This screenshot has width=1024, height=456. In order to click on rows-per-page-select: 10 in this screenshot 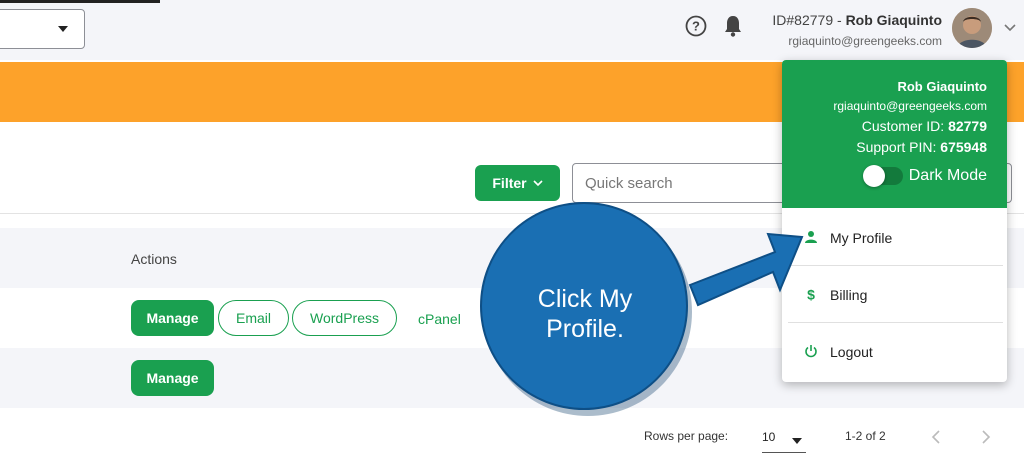, I will do `click(784, 438)`.